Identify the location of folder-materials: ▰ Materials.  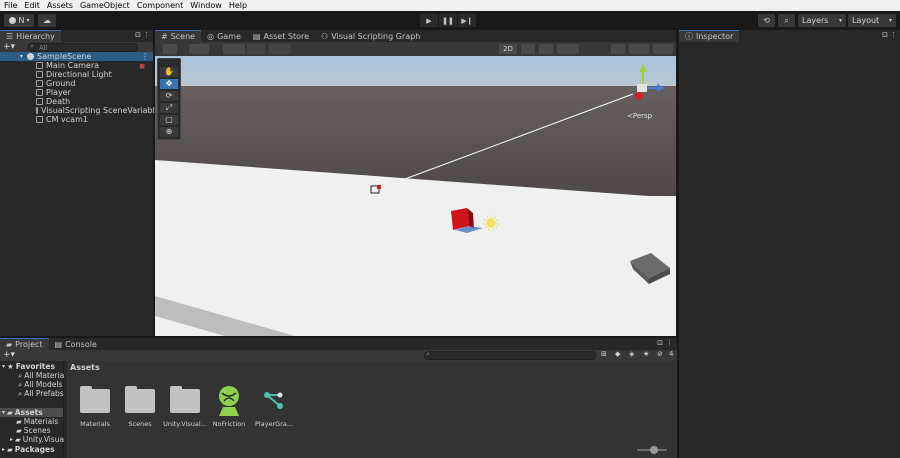
(40, 421).